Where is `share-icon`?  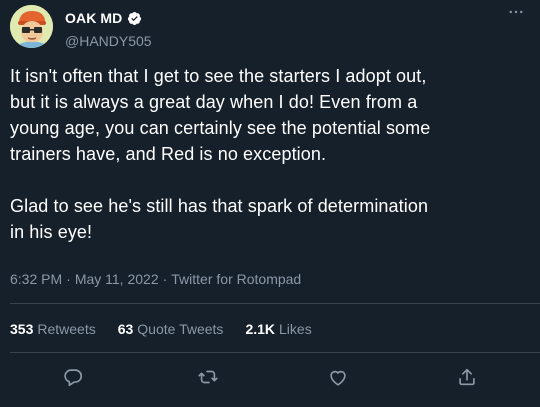 share-icon is located at coordinates (467, 377).